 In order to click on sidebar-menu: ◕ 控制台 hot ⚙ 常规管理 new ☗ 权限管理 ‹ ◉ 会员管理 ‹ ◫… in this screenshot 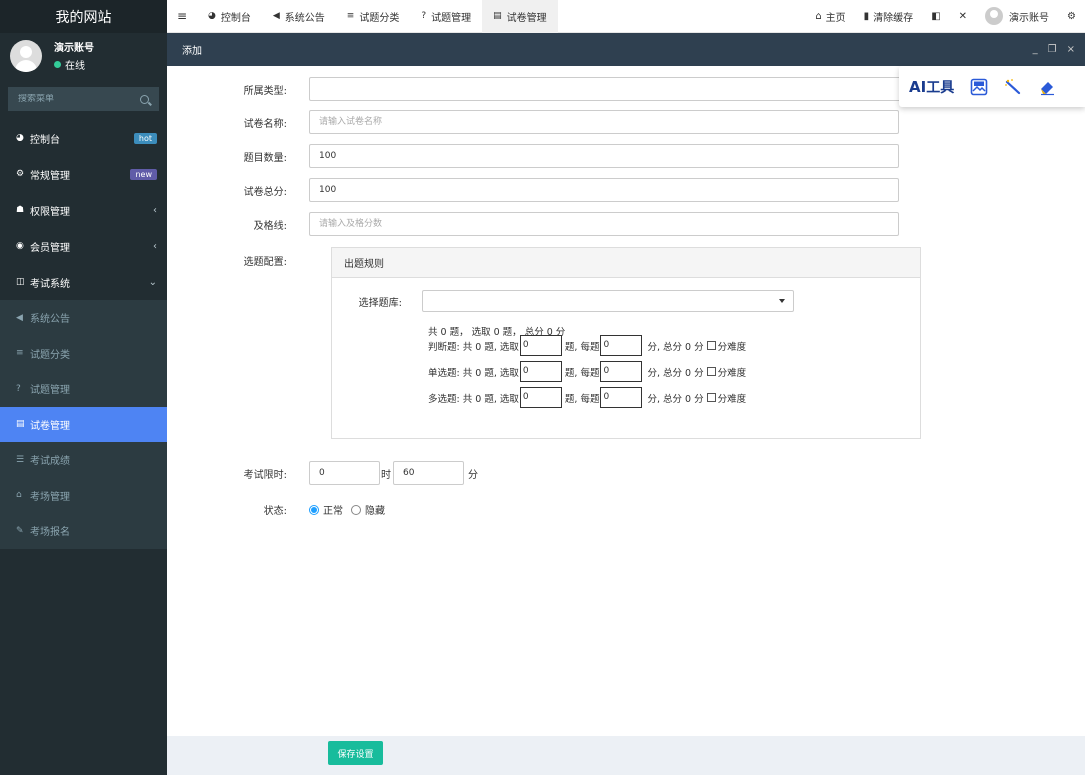, I will do `click(83, 334)`.